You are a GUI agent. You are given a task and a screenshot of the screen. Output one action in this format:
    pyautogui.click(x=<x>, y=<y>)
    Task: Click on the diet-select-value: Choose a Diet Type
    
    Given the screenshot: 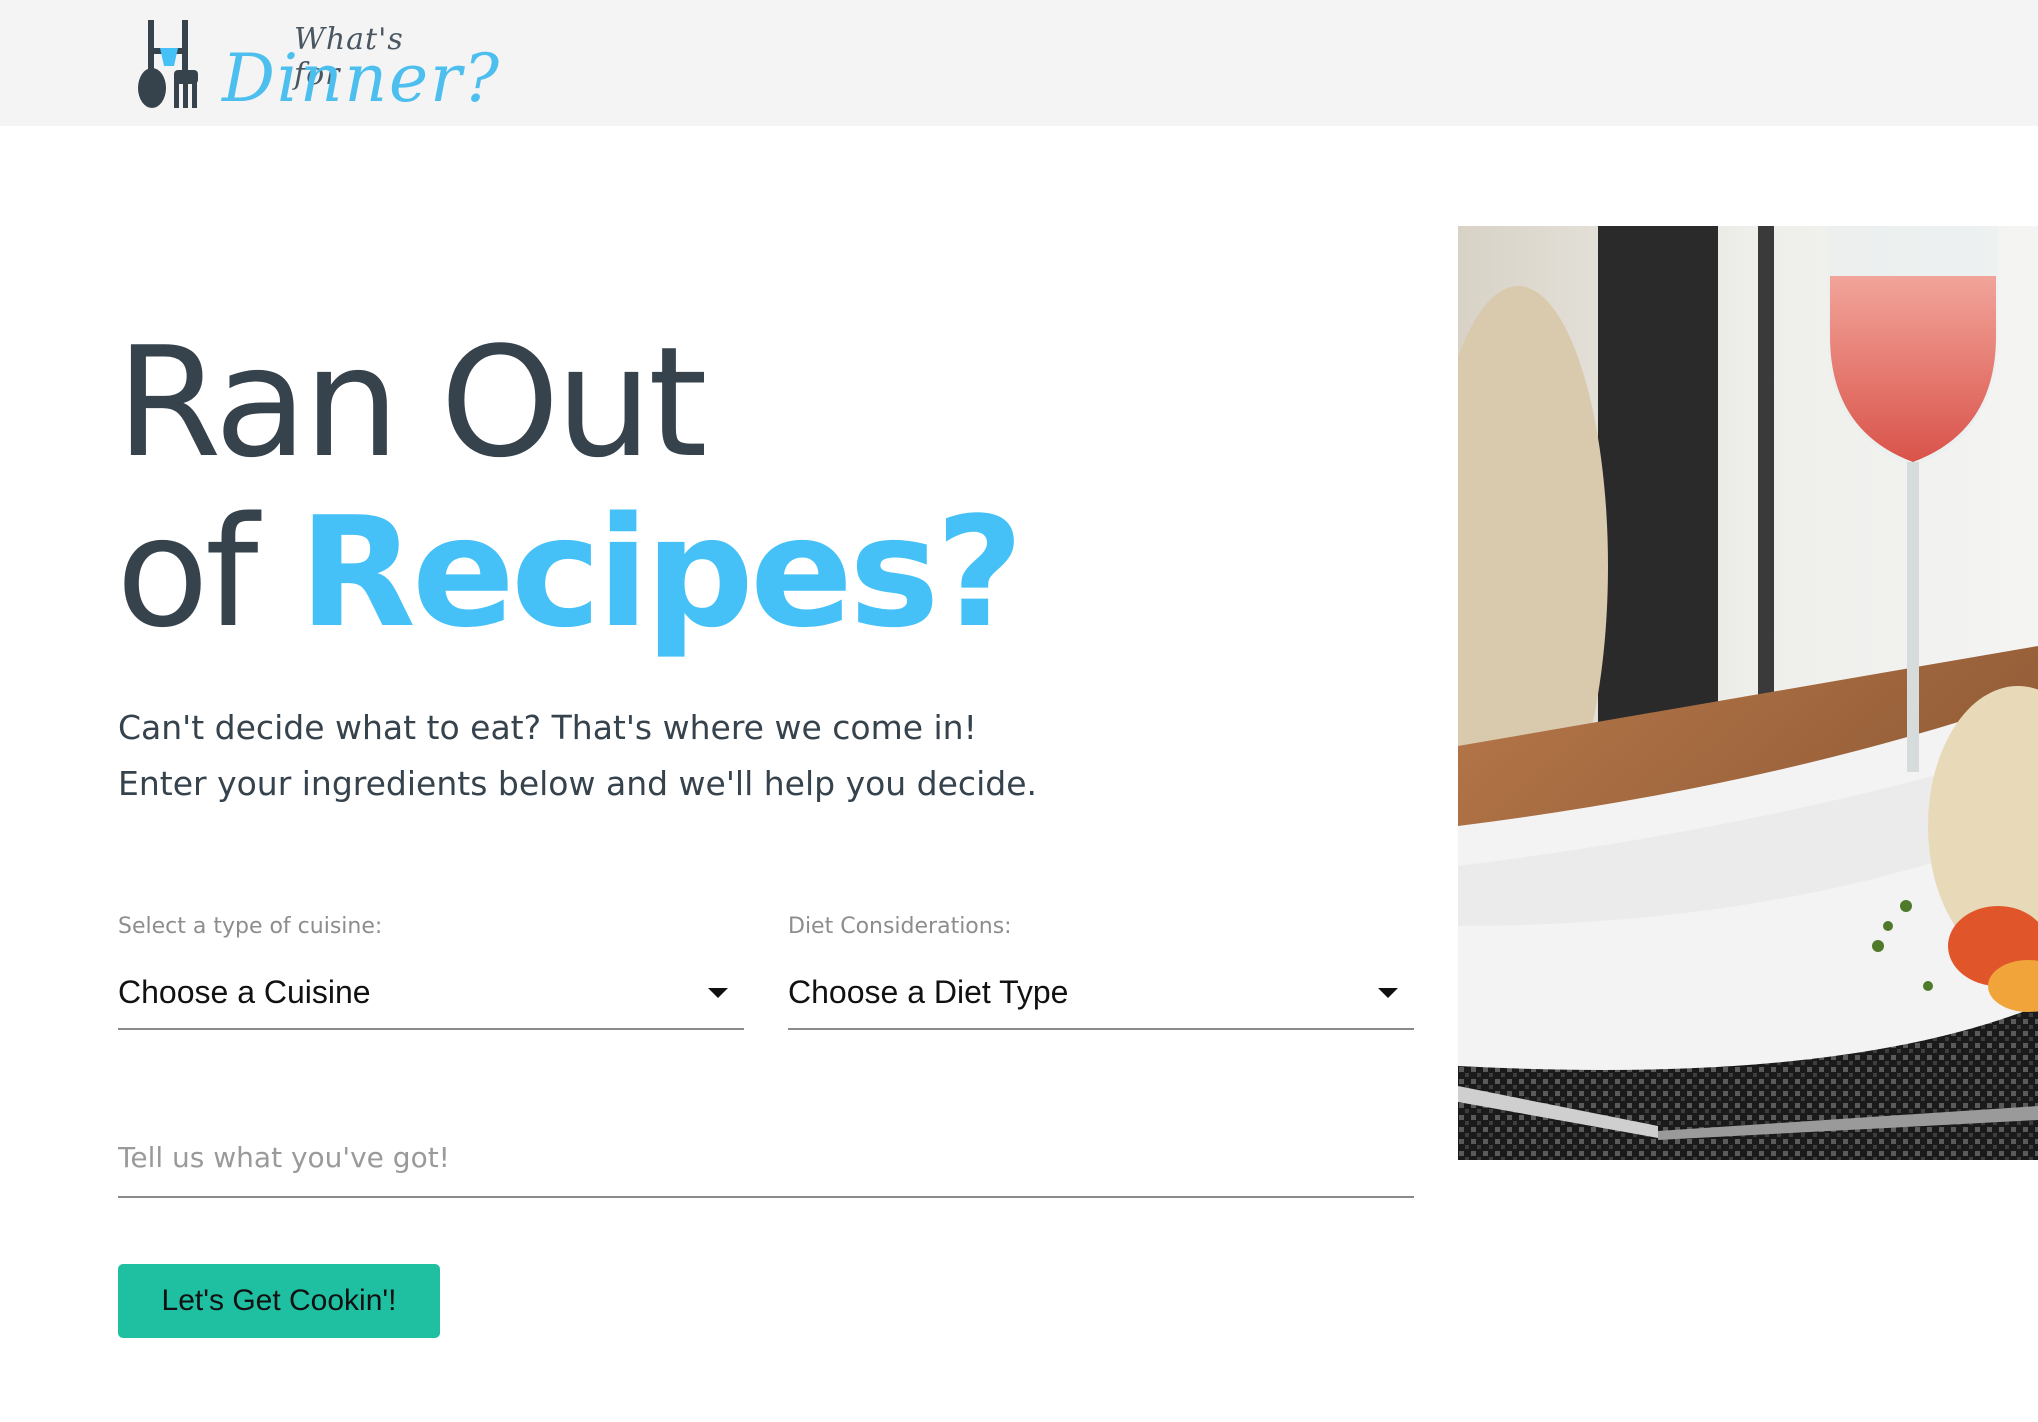 What is the action you would take?
    pyautogui.click(x=928, y=992)
    